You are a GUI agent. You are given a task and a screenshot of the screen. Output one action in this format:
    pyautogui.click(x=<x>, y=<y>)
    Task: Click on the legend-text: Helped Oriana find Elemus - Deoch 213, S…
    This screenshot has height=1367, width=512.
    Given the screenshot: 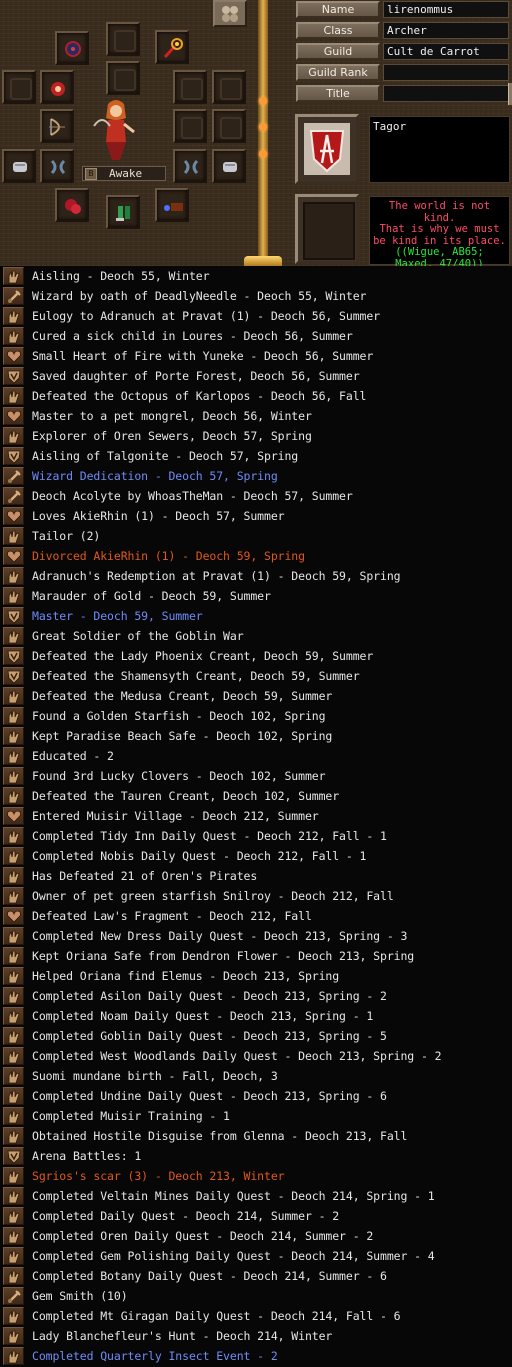 What is the action you would take?
    pyautogui.click(x=186, y=976)
    